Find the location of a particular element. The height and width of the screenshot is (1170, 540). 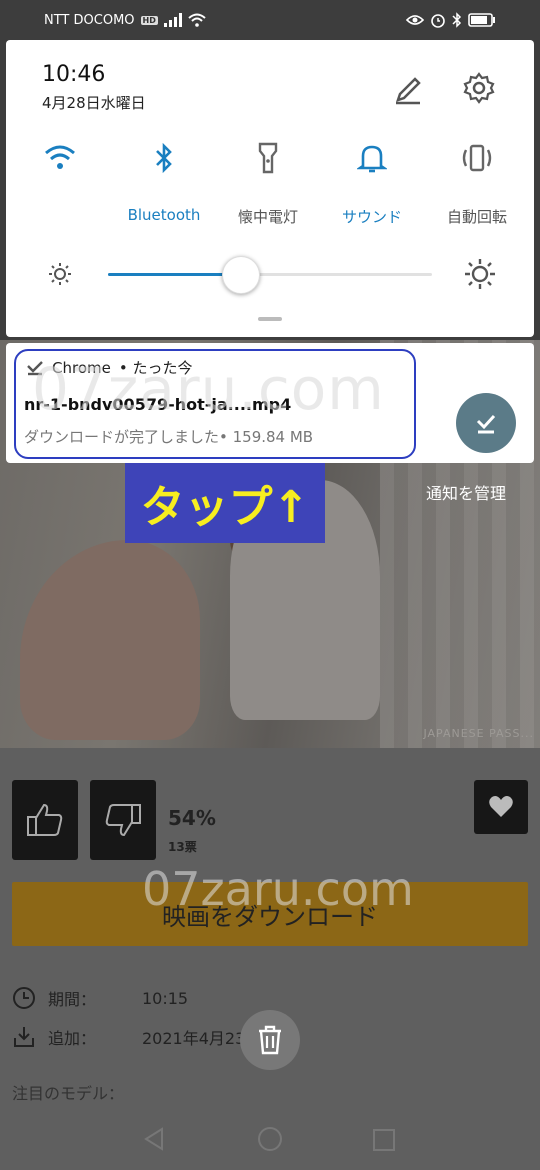

trash-icon is located at coordinates (270, 1040).